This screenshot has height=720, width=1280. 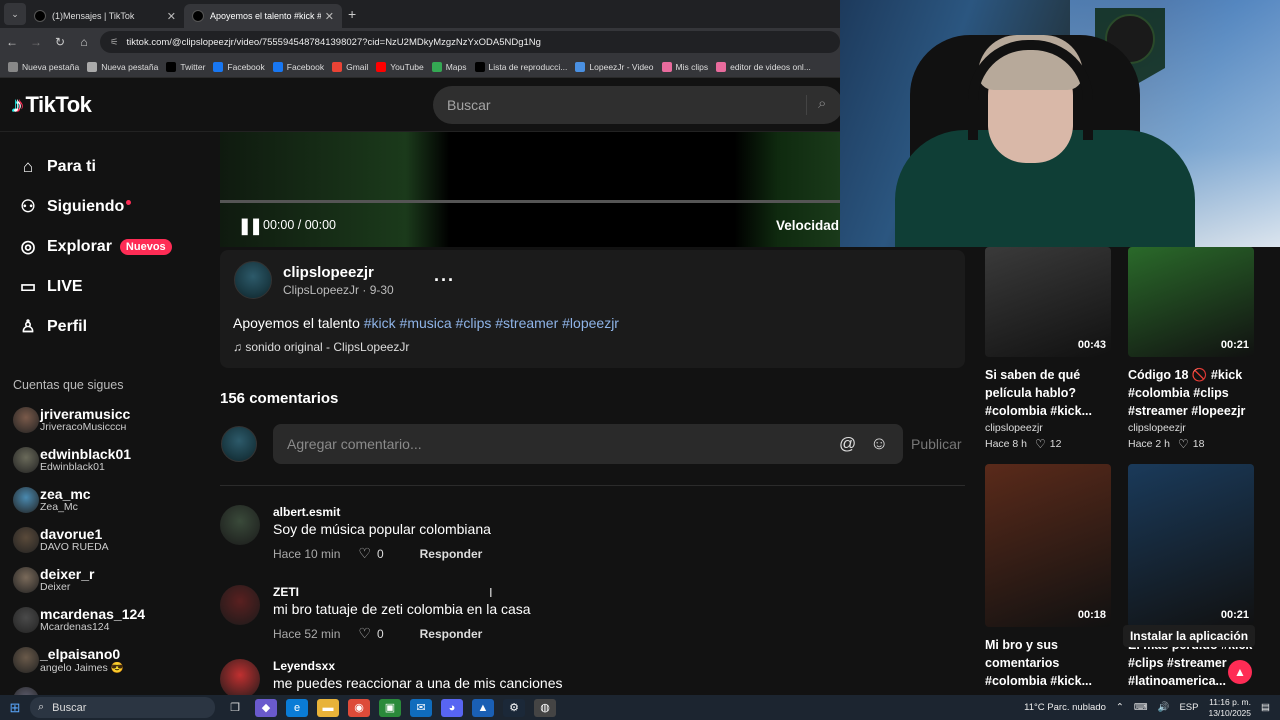 What do you see at coordinates (52, 105) in the screenshot?
I see `tiktok-logo: ♪ TikTok` at bounding box center [52, 105].